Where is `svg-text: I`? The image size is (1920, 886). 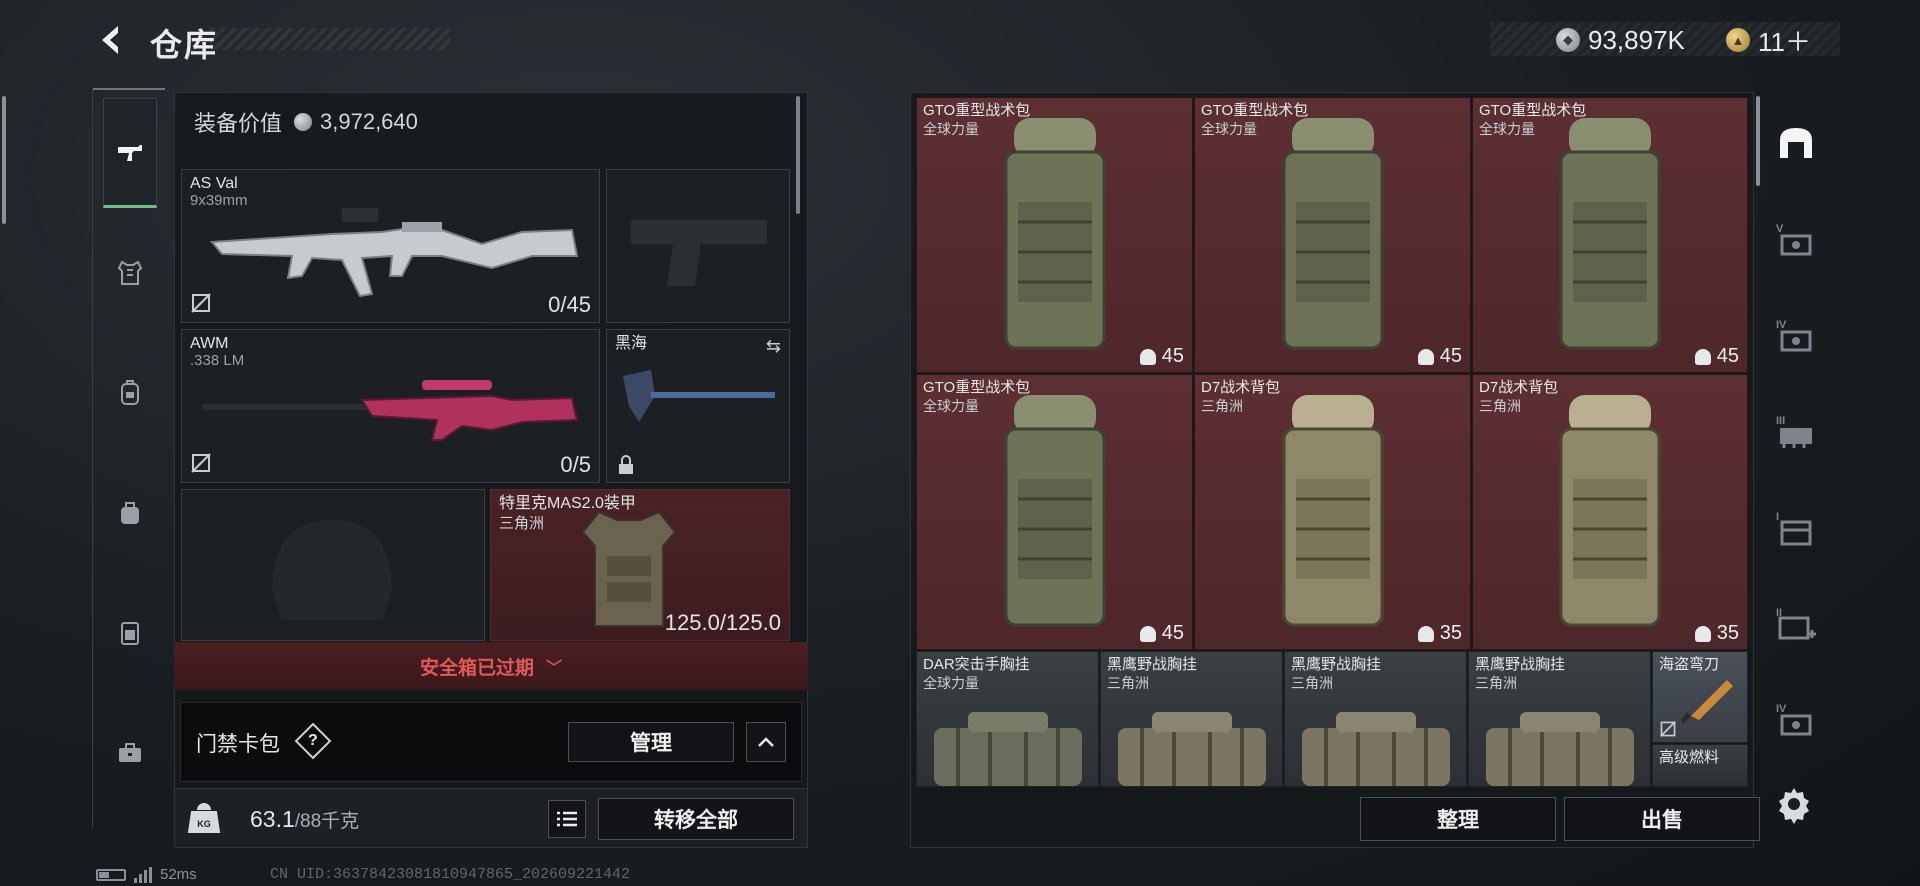
svg-text: I is located at coordinates (1777, 517).